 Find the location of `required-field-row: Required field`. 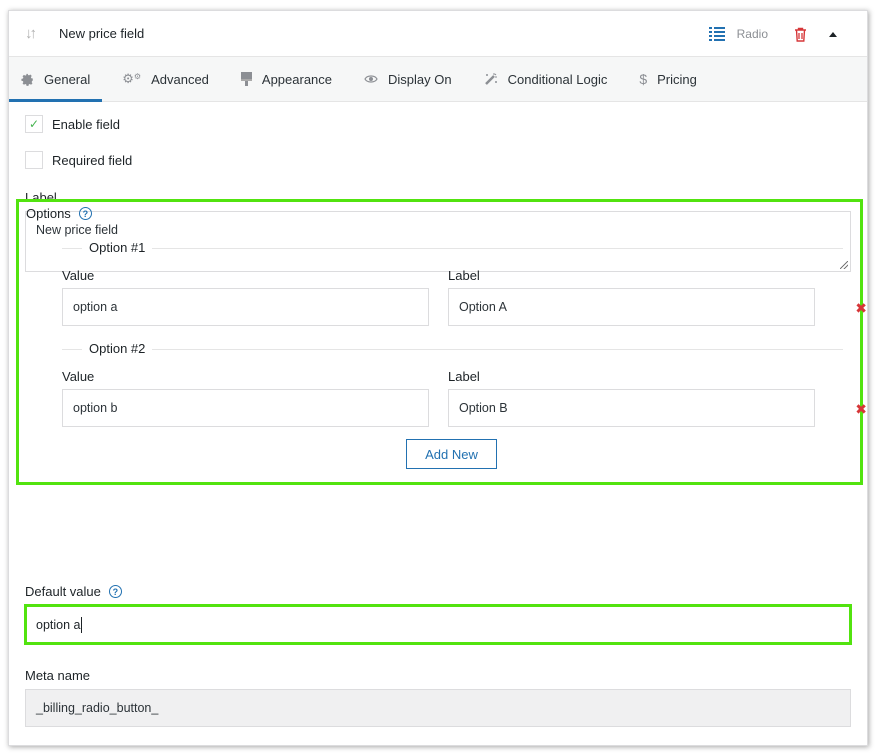

required-field-row: Required field is located at coordinates (438, 160).